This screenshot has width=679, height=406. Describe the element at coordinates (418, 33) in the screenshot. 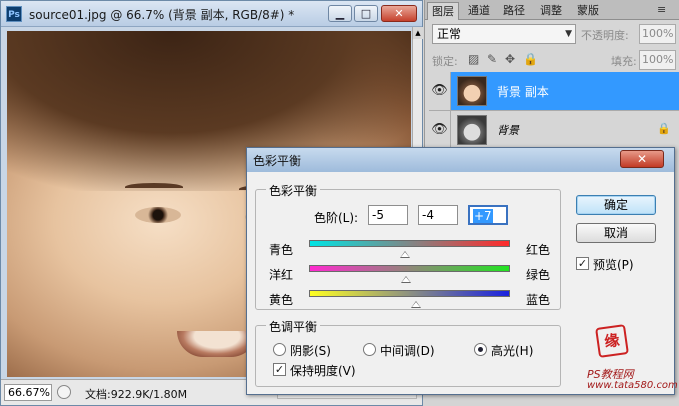

I see `scroll-up-arrow-icon: ▲` at that location.